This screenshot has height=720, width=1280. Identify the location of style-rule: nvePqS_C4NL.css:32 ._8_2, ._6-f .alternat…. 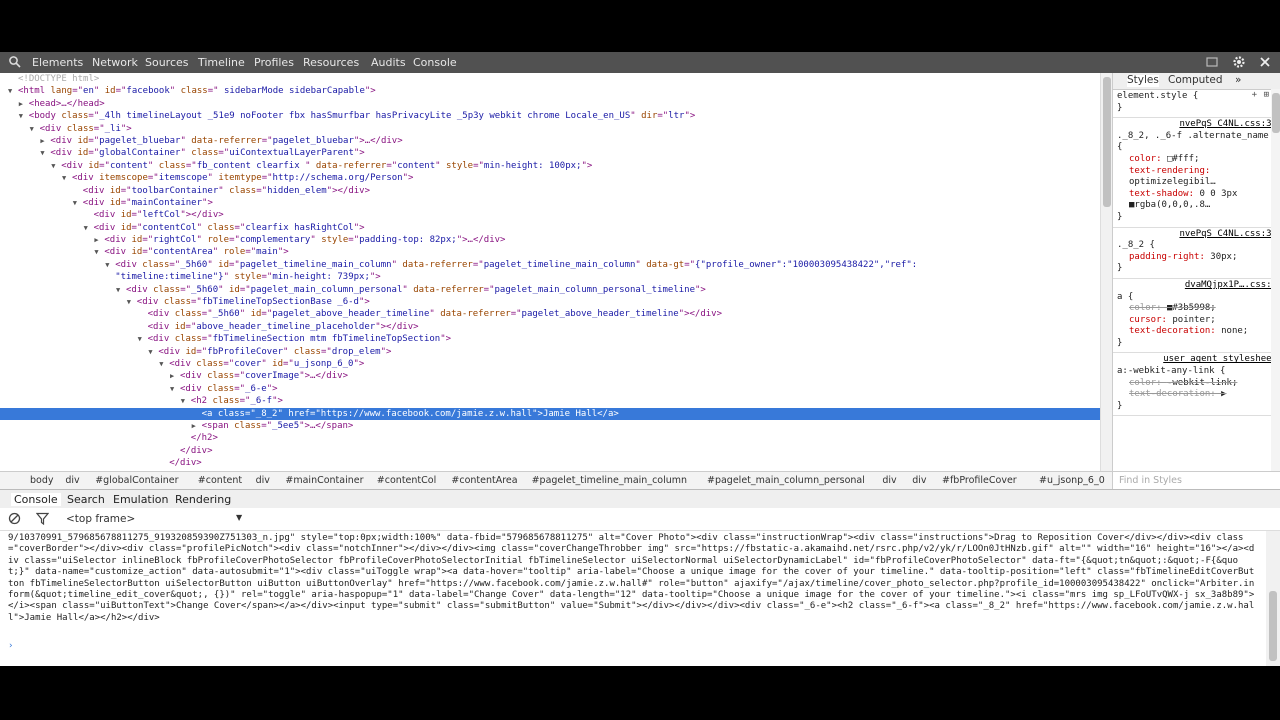
(1196, 173).